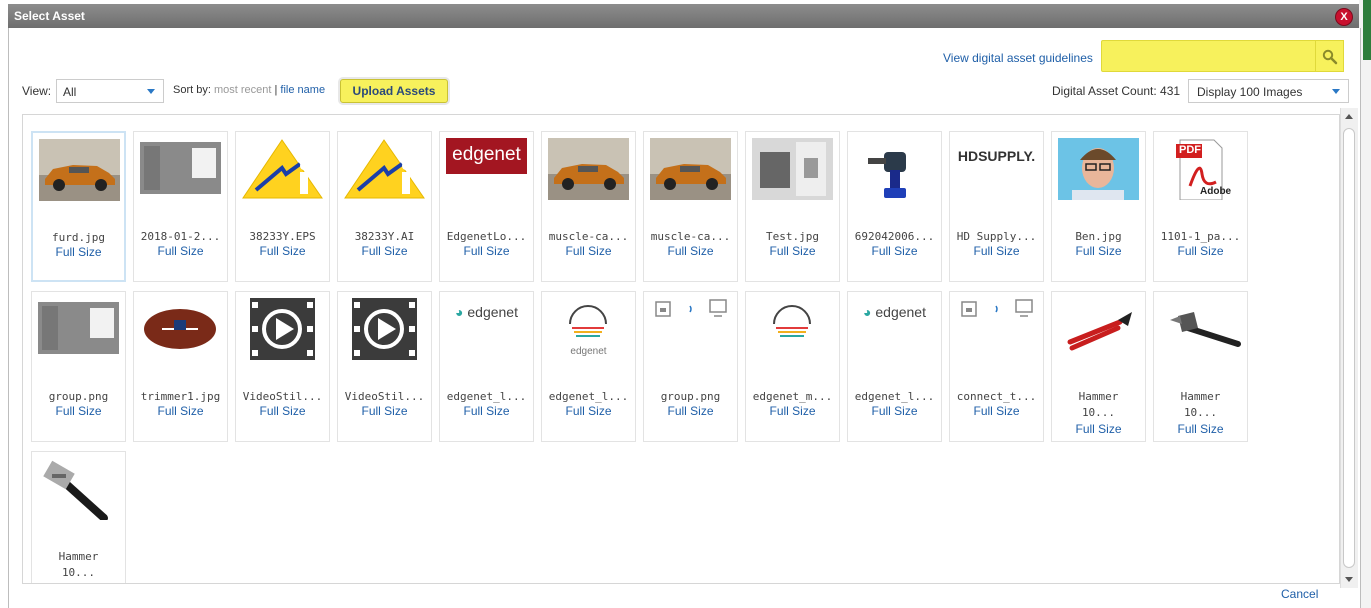 This screenshot has height=608, width=1371. I want to click on display-count-select: Display 100 Images, so click(1268, 91).